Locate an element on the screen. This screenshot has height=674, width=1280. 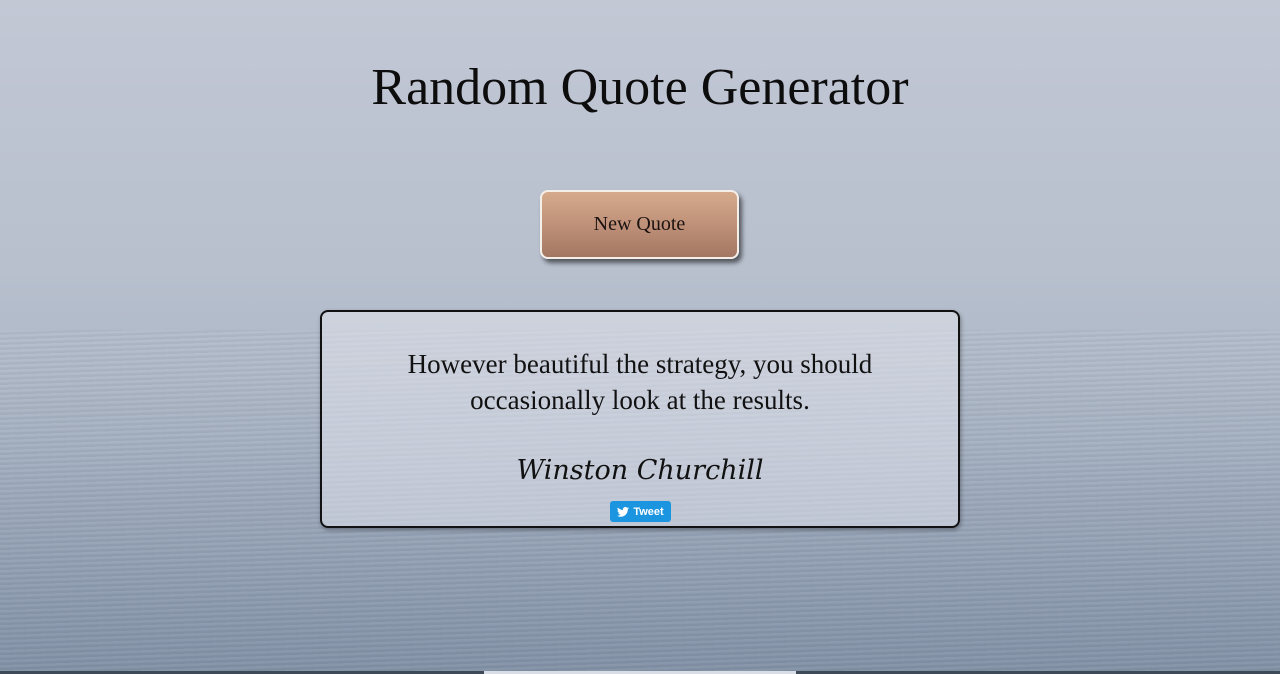
tweet-label: Tweet is located at coordinates (648, 511).